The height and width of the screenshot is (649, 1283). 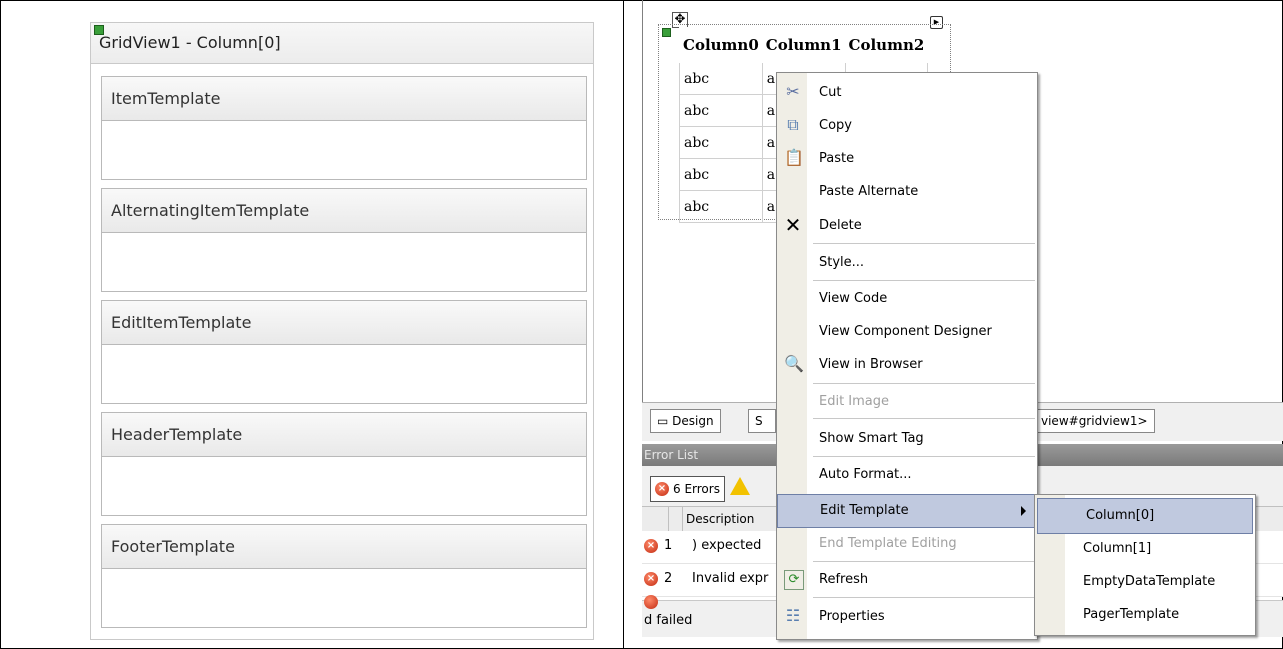 What do you see at coordinates (671, 455) in the screenshot?
I see `error-list-title: Error List` at bounding box center [671, 455].